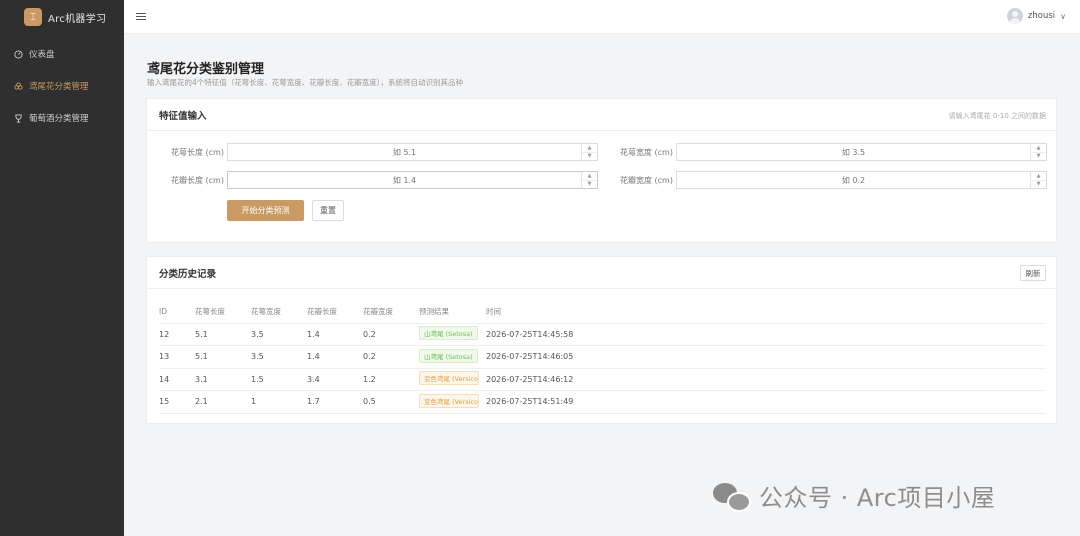 The width and height of the screenshot is (1080, 536). Describe the element at coordinates (391, 402) in the screenshot. I see `cell-petal-width: 0.5` at that location.